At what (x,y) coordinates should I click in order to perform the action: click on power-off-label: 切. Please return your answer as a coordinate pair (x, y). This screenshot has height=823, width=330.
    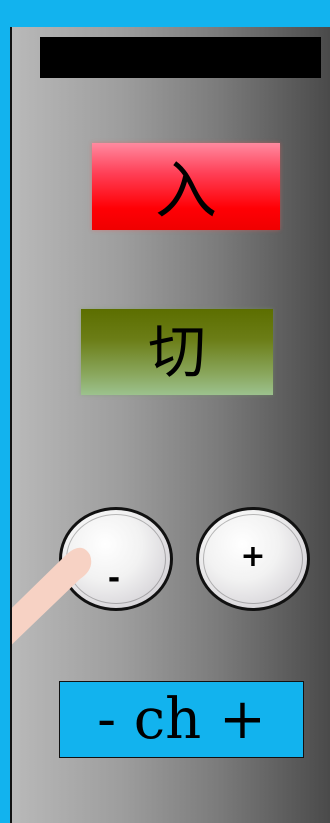
    Looking at the image, I should click on (176, 352).